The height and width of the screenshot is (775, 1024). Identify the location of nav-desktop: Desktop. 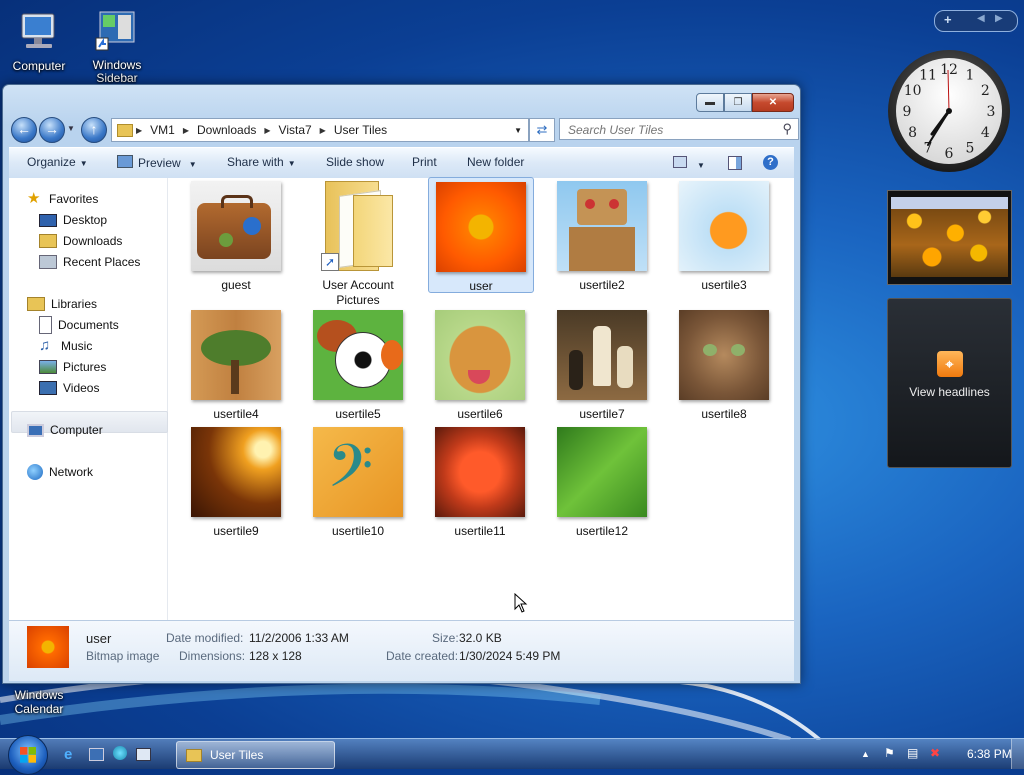
(73, 220).